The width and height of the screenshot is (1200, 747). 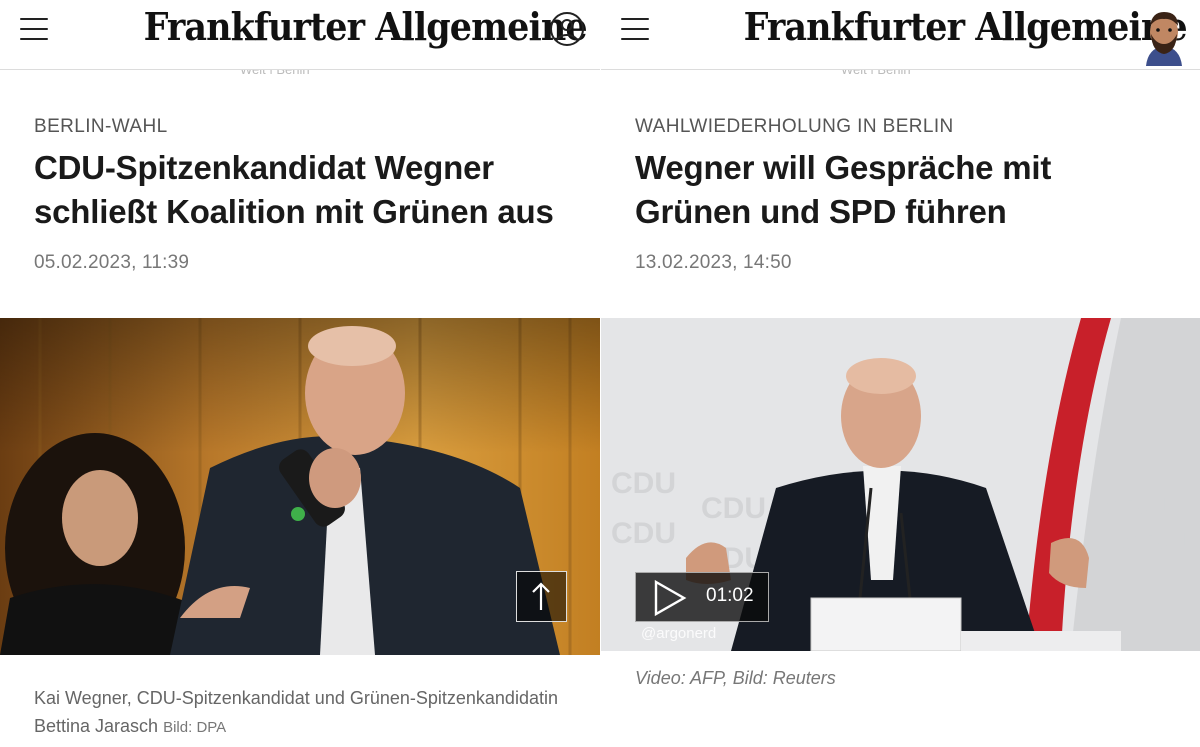 What do you see at coordinates (670, 598) in the screenshot?
I see `play-icon` at bounding box center [670, 598].